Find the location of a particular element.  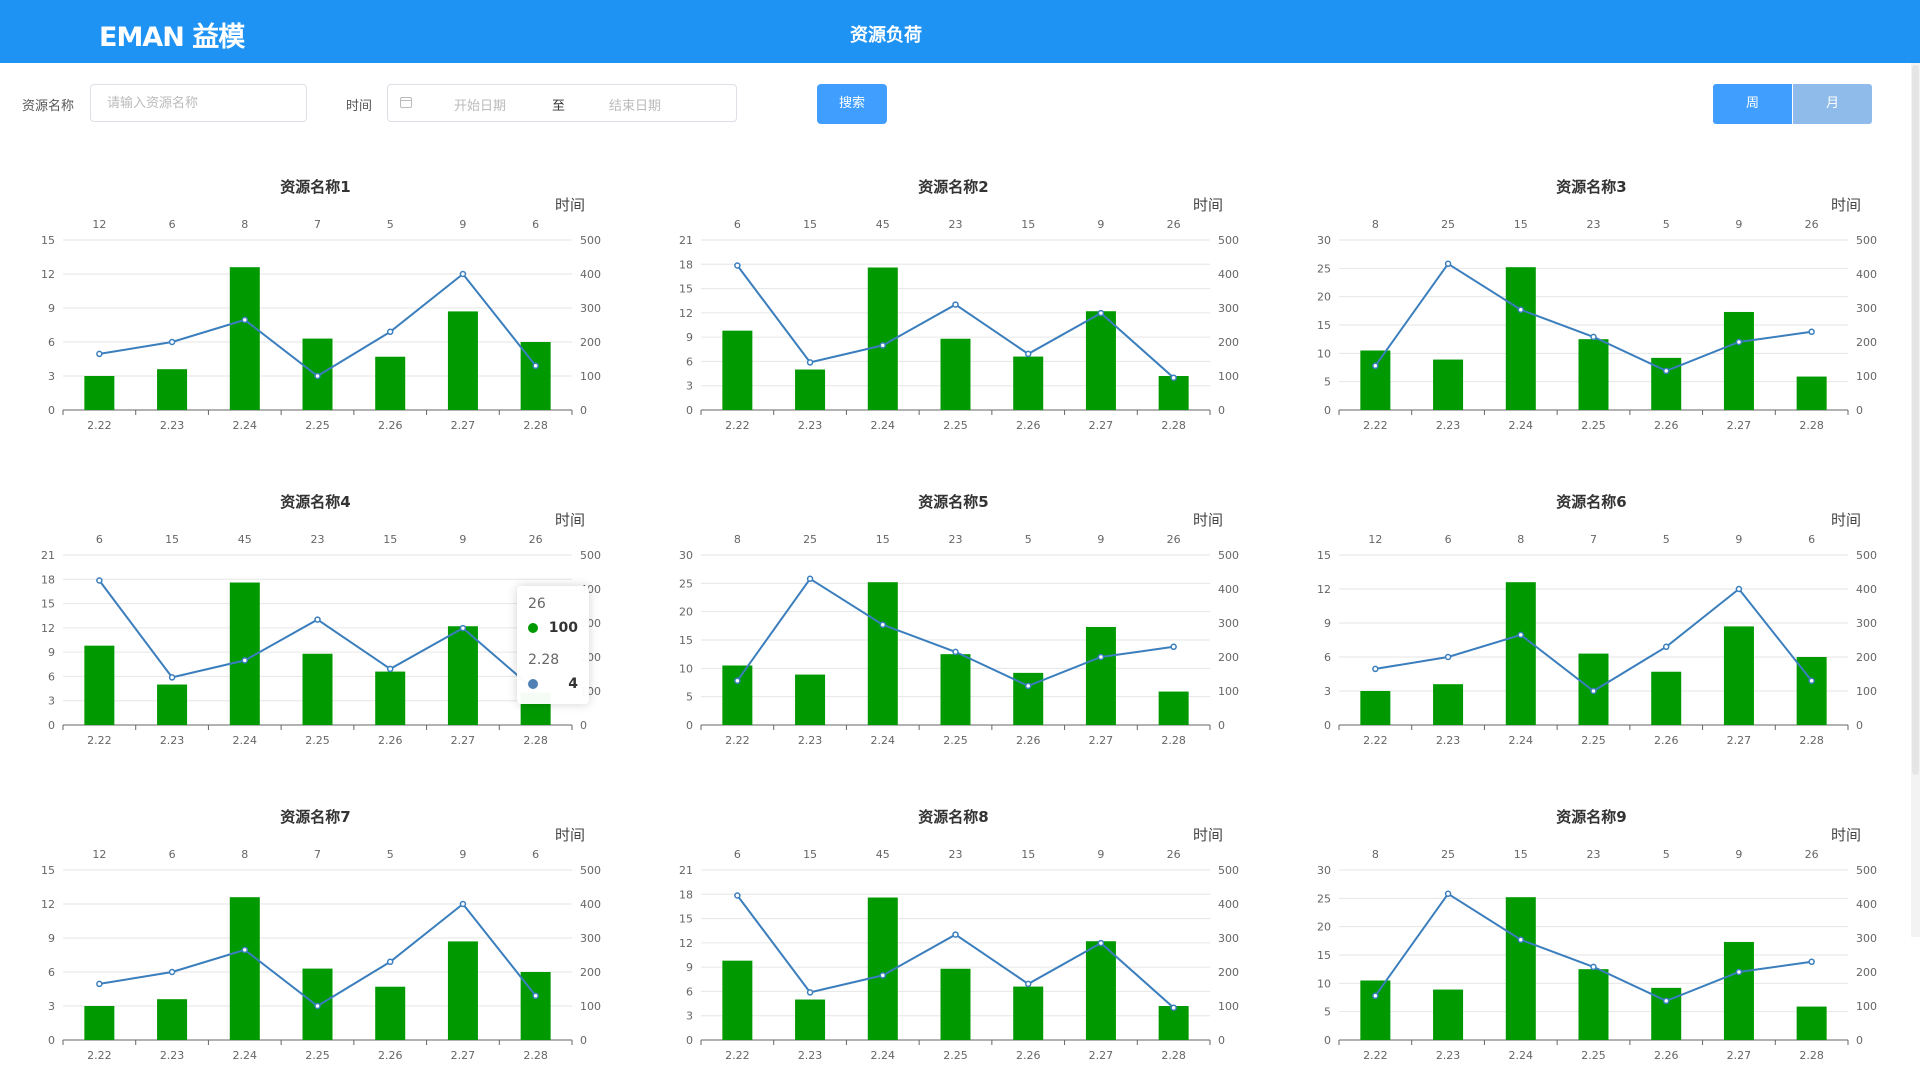

page-scrollbar is located at coordinates (1915, 500).